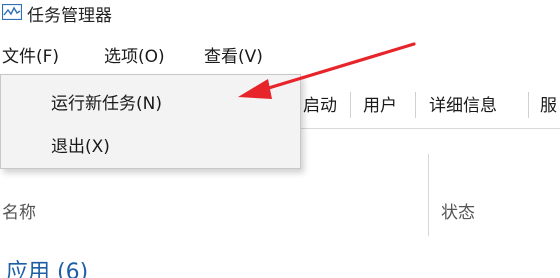 The width and height of the screenshot is (560, 278). Describe the element at coordinates (12, 12) in the screenshot. I see `task-manager-icon` at that location.